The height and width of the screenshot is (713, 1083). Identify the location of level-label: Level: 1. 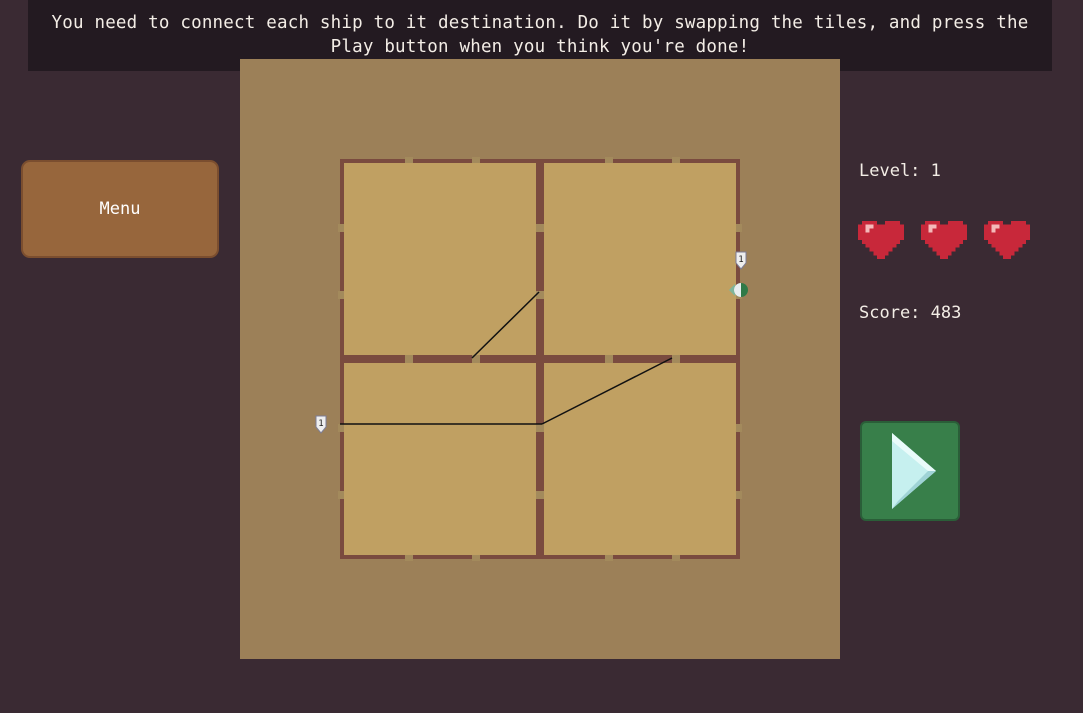
(900, 171).